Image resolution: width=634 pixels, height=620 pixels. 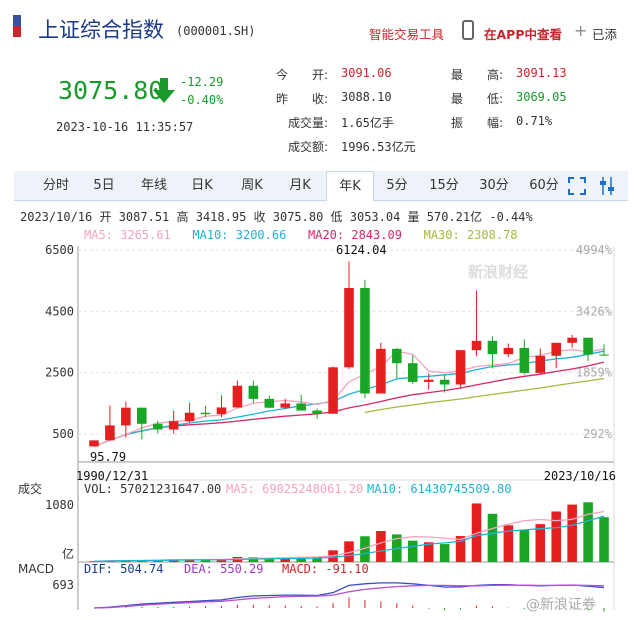 I want to click on watermark-text: 新浪财经, so click(x=498, y=272).